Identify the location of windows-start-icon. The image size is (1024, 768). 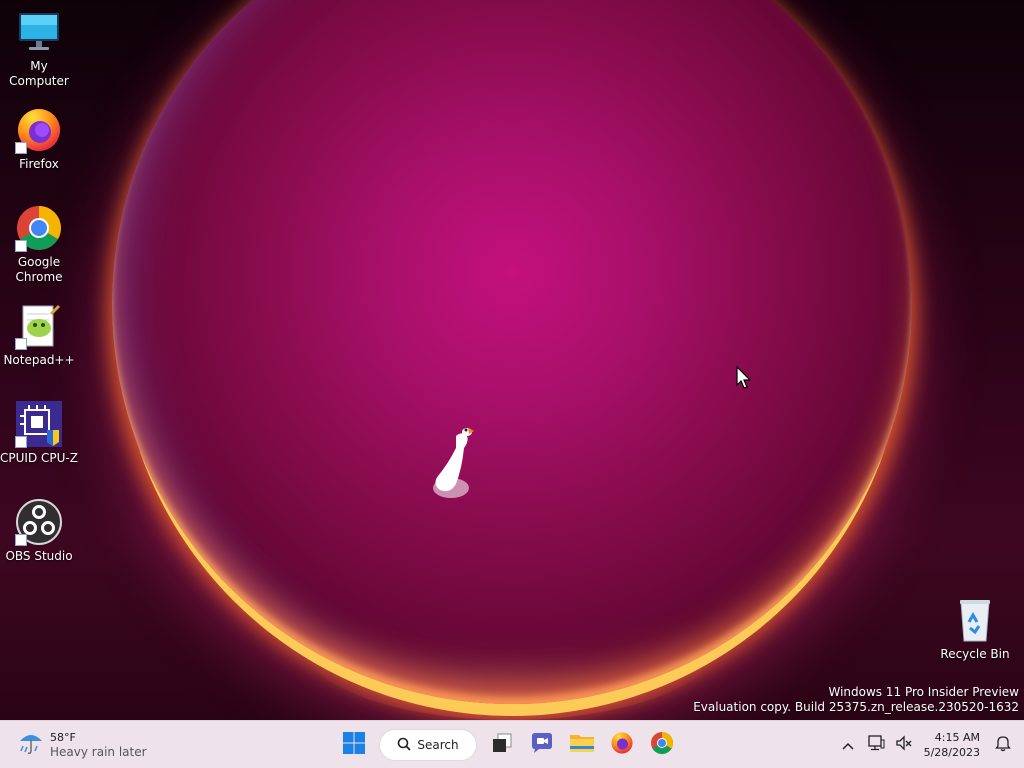
(354, 745).